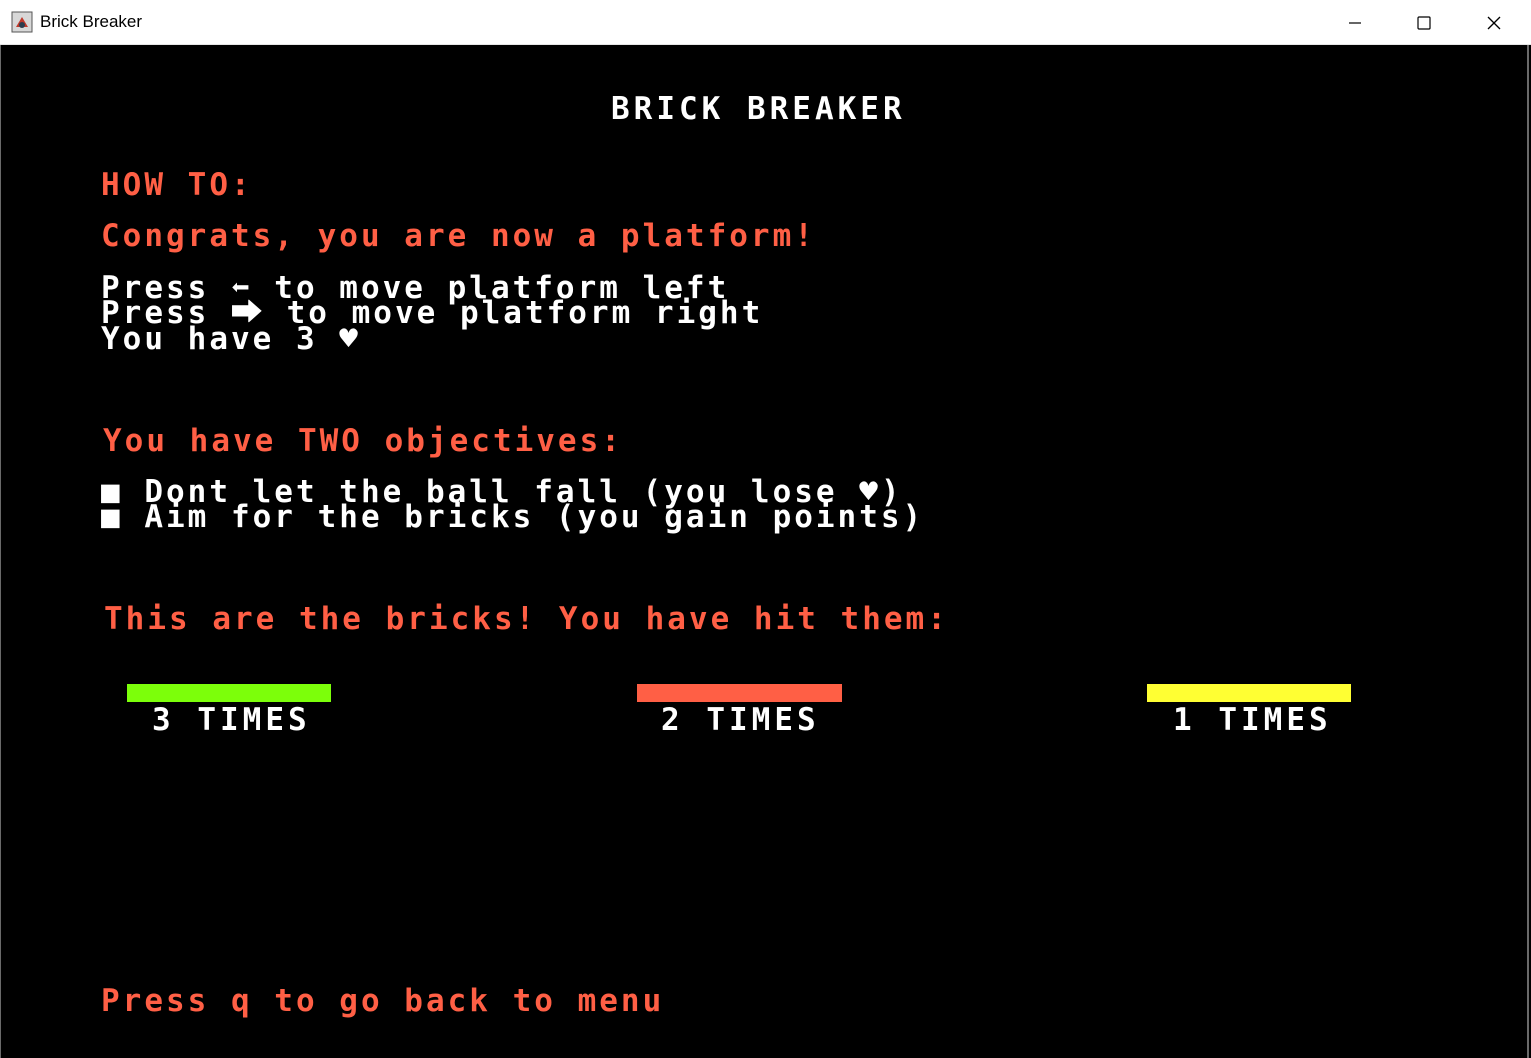  Describe the element at coordinates (231, 720) in the screenshot. I see `brick-hits-label: 3 TIMES` at that location.